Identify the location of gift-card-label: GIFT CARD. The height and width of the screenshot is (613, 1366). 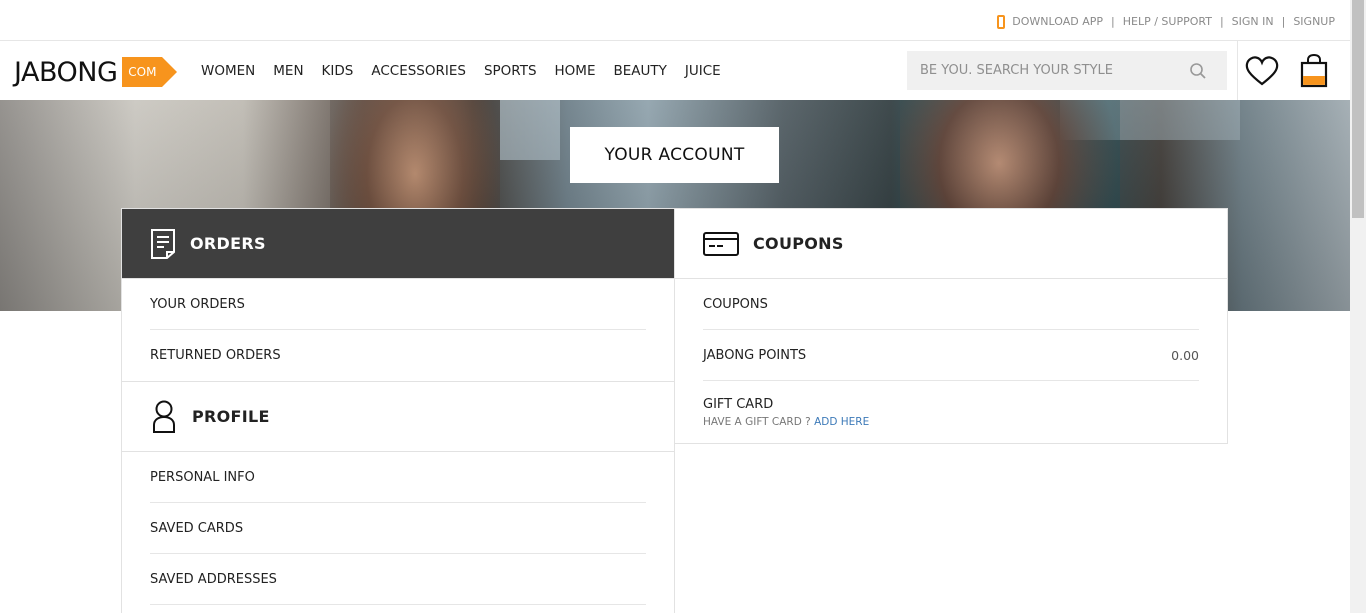
(738, 404).